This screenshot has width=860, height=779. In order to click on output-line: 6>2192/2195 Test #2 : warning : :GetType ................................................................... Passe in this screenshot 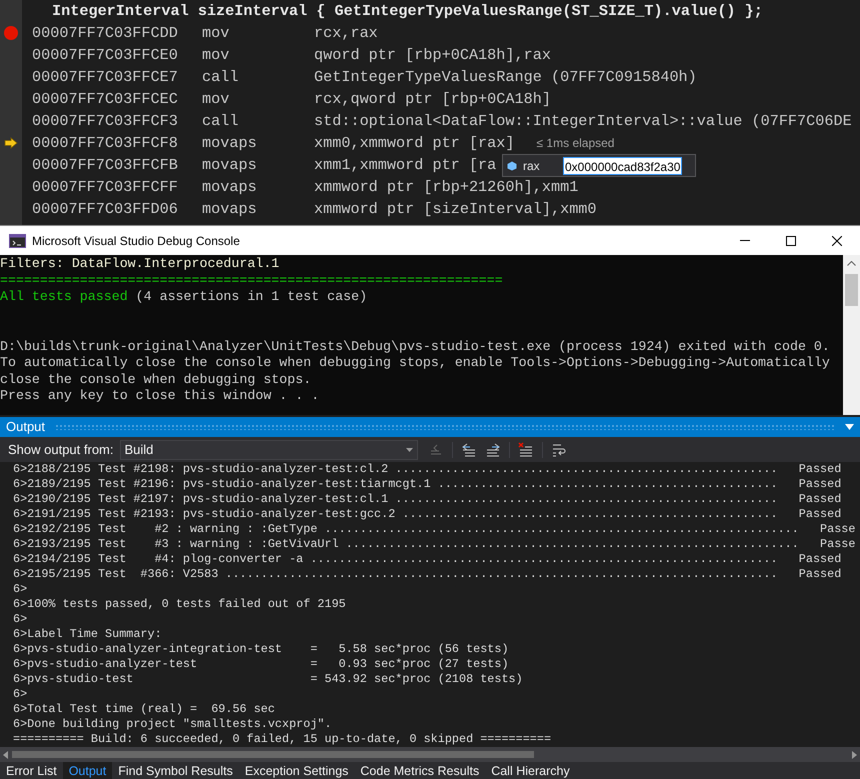, I will do `click(434, 529)`.